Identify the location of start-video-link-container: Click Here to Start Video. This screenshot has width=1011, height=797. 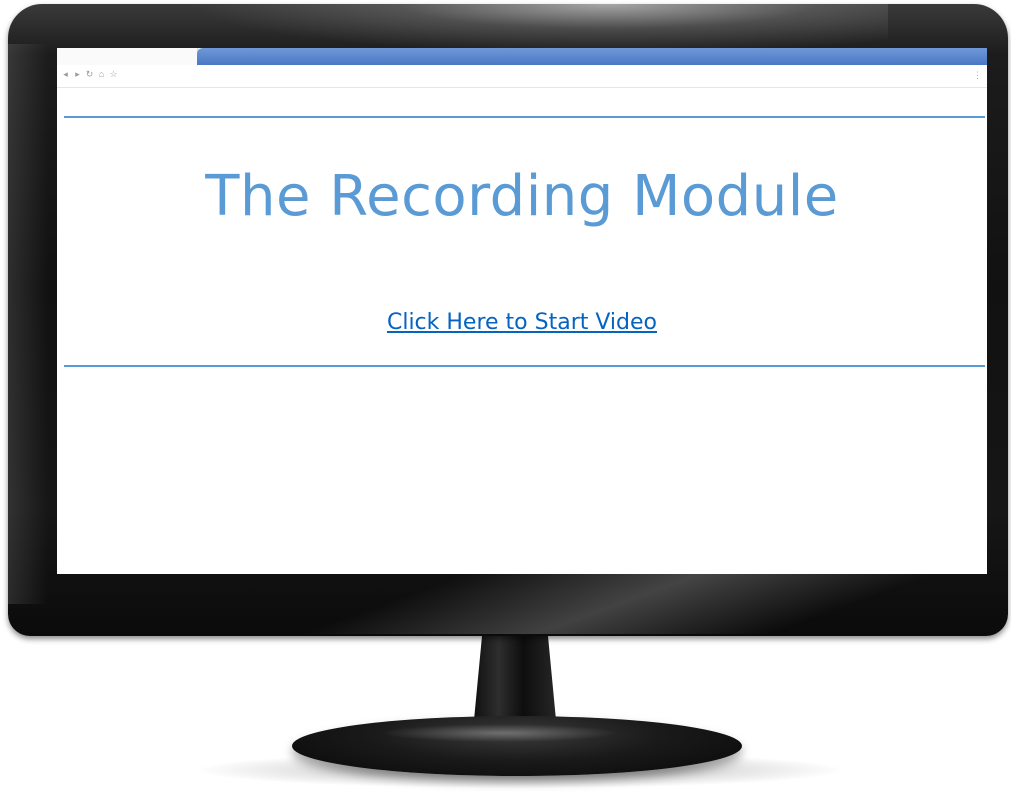
(522, 323).